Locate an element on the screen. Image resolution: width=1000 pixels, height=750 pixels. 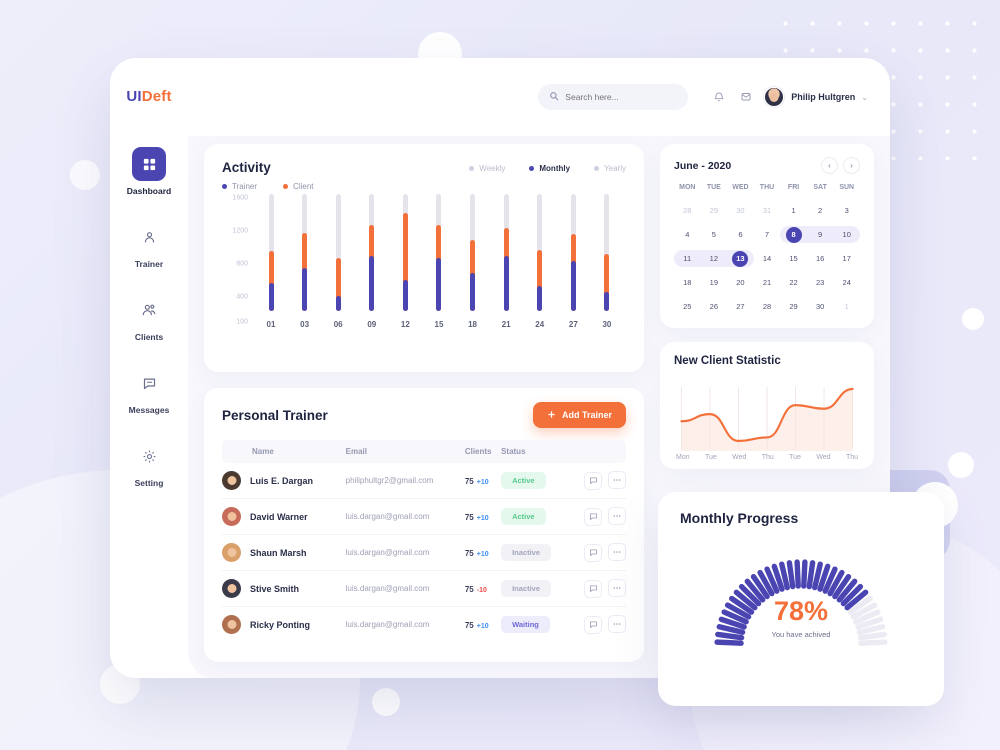
calendar-day: 5 is located at coordinates (714, 234).